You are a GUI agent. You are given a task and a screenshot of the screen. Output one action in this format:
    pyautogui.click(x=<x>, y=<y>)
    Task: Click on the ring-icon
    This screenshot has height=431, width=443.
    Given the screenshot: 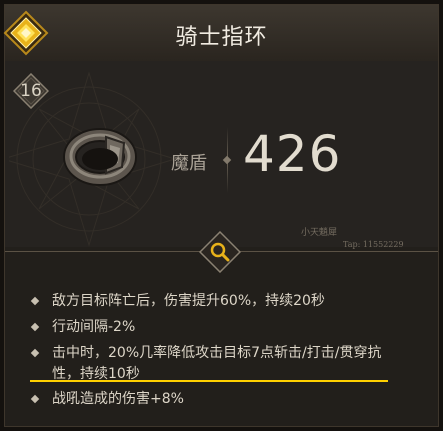 What is the action you would take?
    pyautogui.click(x=100, y=157)
    